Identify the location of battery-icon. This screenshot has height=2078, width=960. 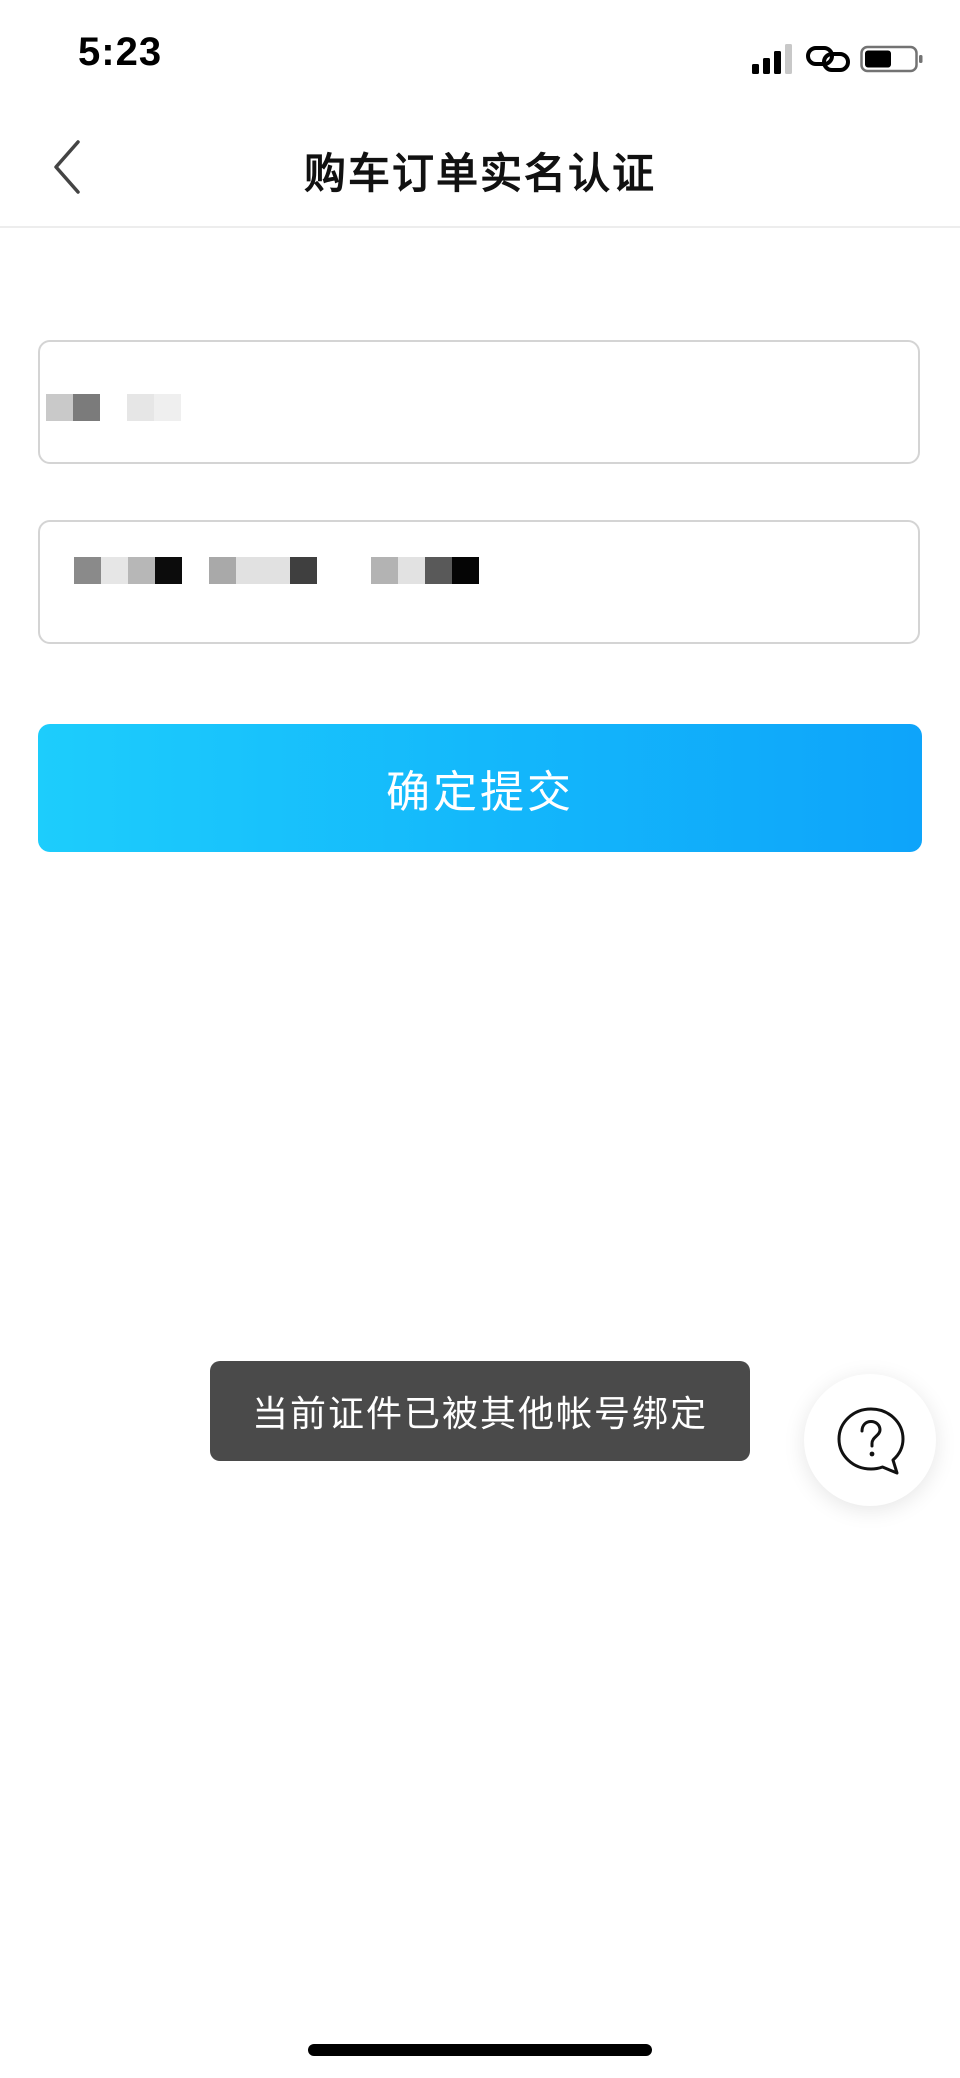
(891, 59).